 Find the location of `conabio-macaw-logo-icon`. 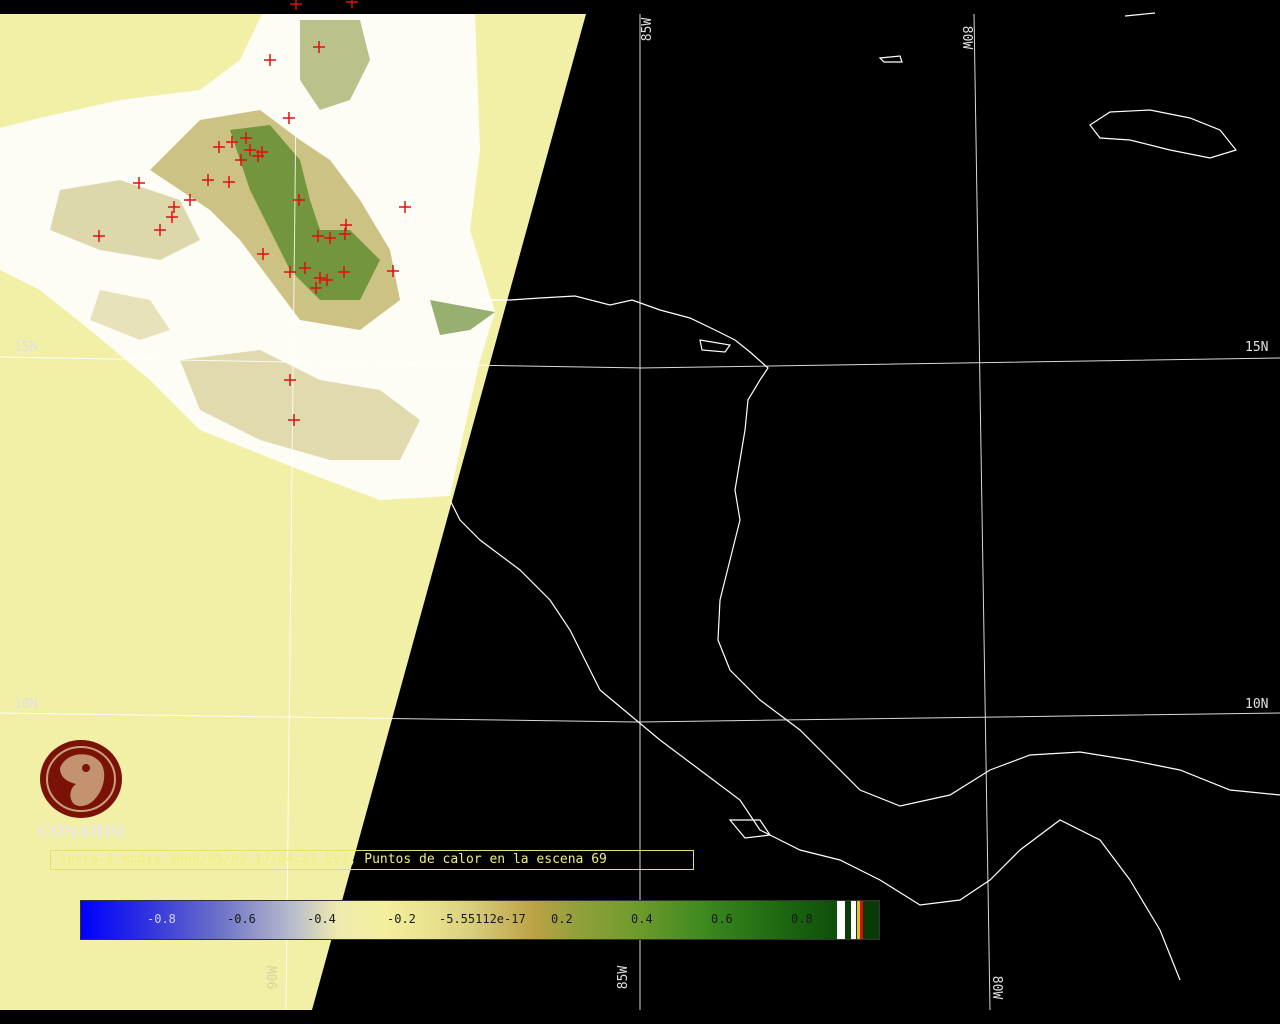

conabio-macaw-logo-icon is located at coordinates (81, 779).